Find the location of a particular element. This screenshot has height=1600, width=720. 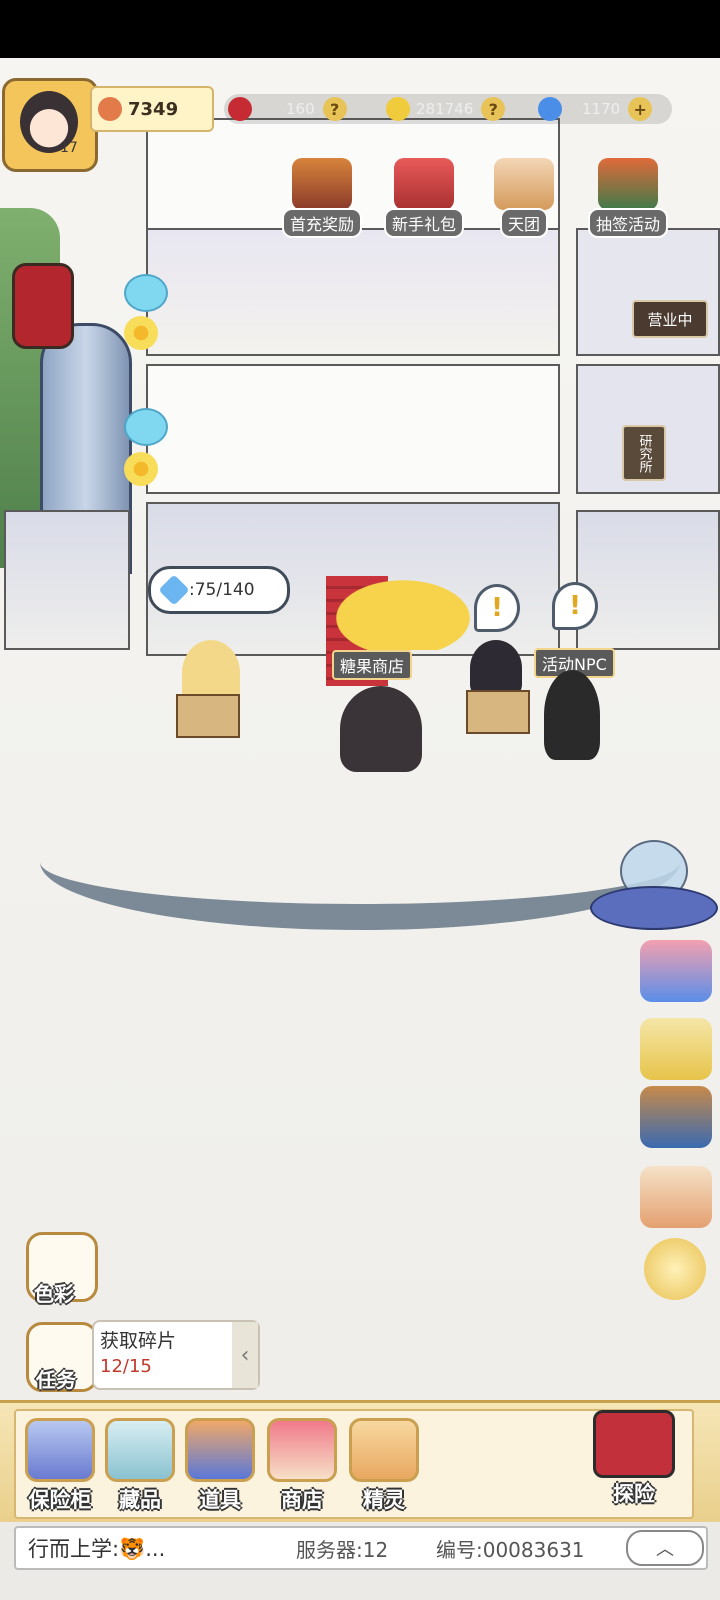

resource-heart: 160 ? is located at coordinates (287, 109).